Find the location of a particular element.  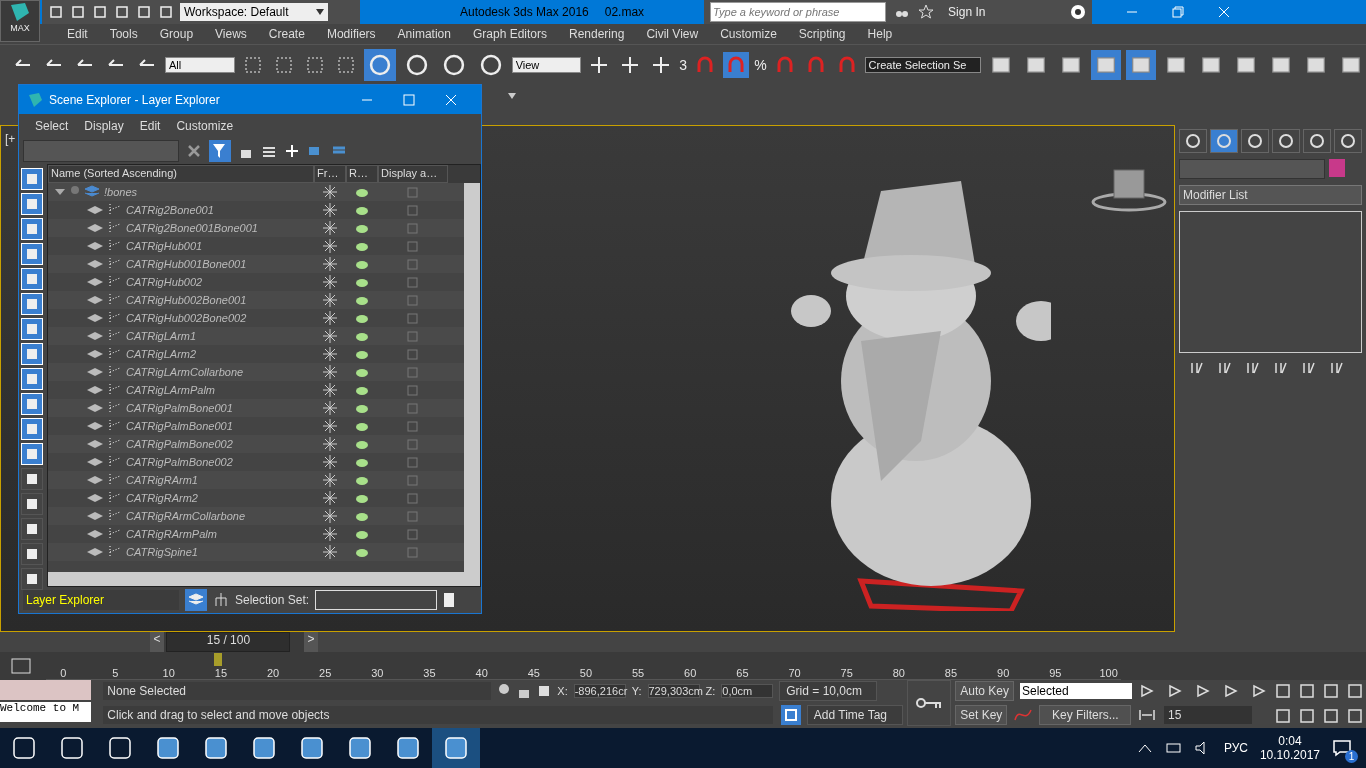

object-name: CATRigLArmPalm is located at coordinates (171, 390).